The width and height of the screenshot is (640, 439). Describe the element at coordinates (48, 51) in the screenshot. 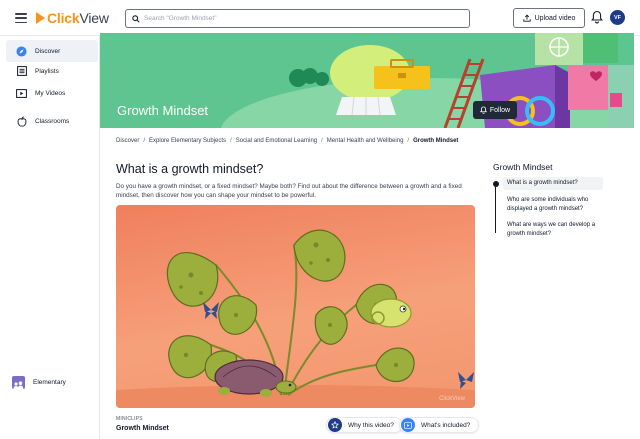

I see `sidebar-item-label: Discover` at that location.